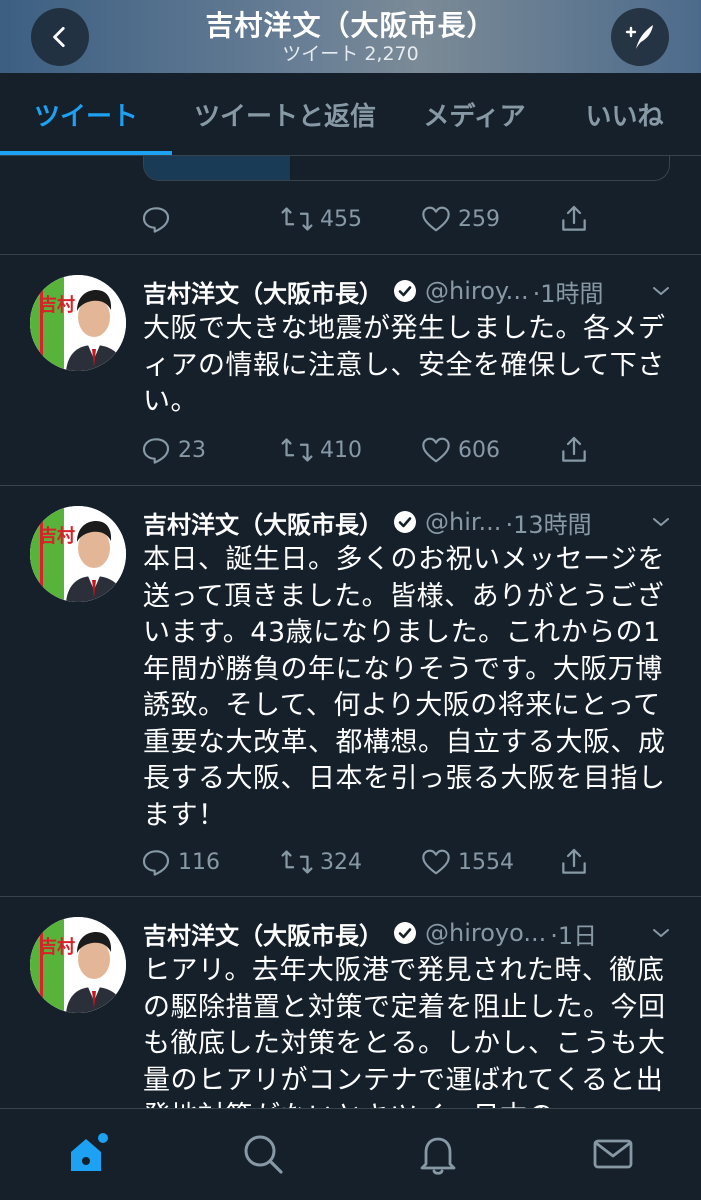 This screenshot has width=701, height=1200. What do you see at coordinates (404, 365) in the screenshot?
I see `tweet-text: 大阪で大きな地震が発生しました。各メディアの情報に注意し、安全を確保して下さい。` at bounding box center [404, 365].